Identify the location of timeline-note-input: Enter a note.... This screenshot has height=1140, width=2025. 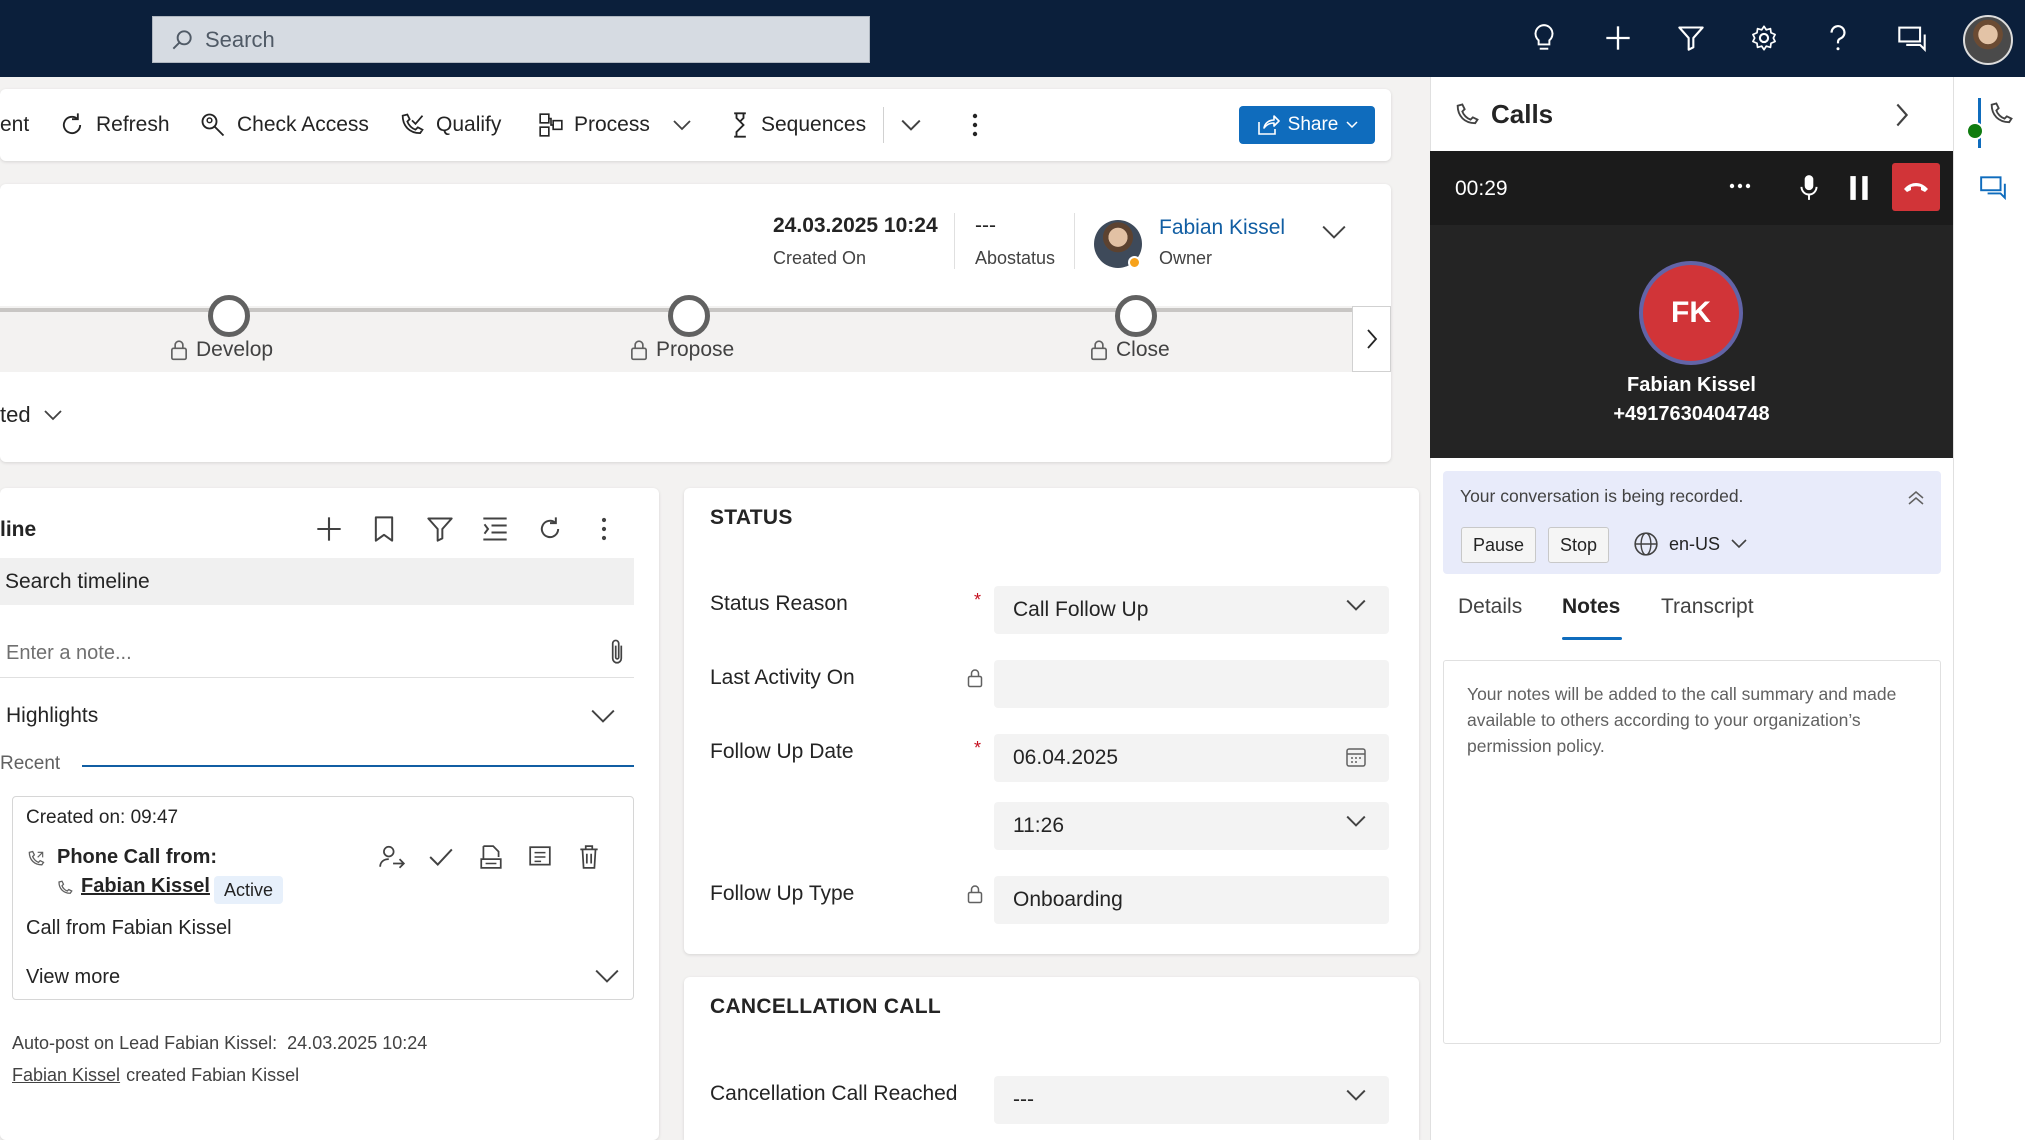
(317, 654).